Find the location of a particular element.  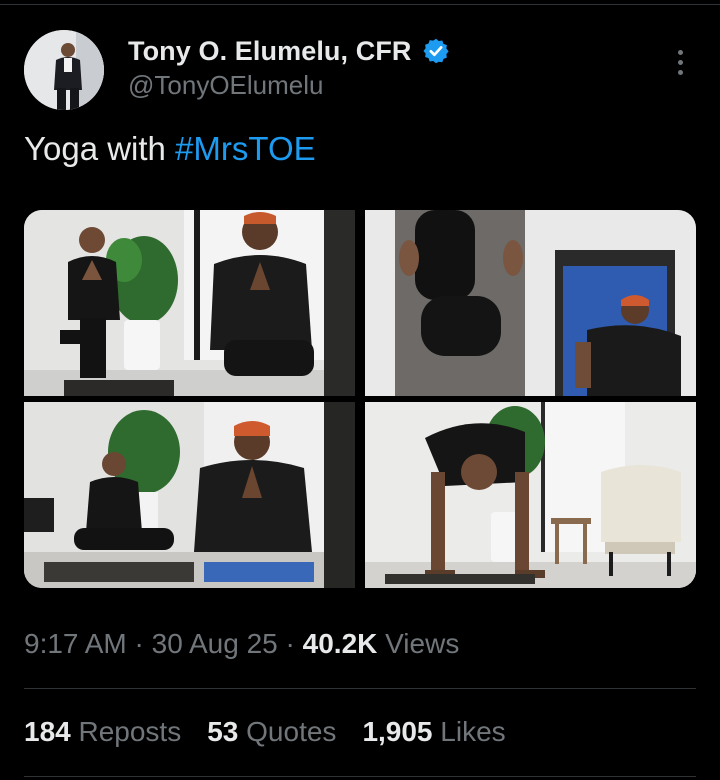

quotes-stat: 53 Quotes is located at coordinates (271, 732).